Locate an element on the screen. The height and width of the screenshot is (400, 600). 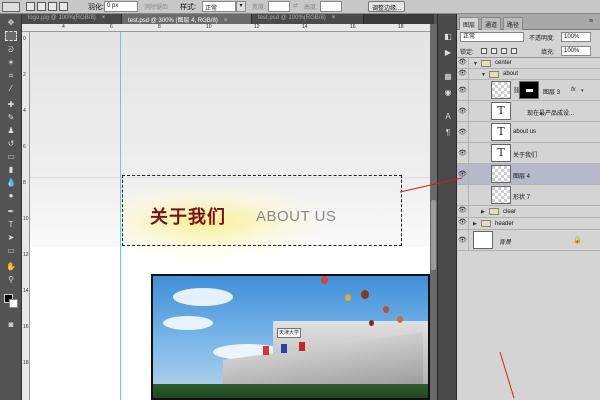
lasso-tool-icon: ᘐ is located at coordinates (11, 50).